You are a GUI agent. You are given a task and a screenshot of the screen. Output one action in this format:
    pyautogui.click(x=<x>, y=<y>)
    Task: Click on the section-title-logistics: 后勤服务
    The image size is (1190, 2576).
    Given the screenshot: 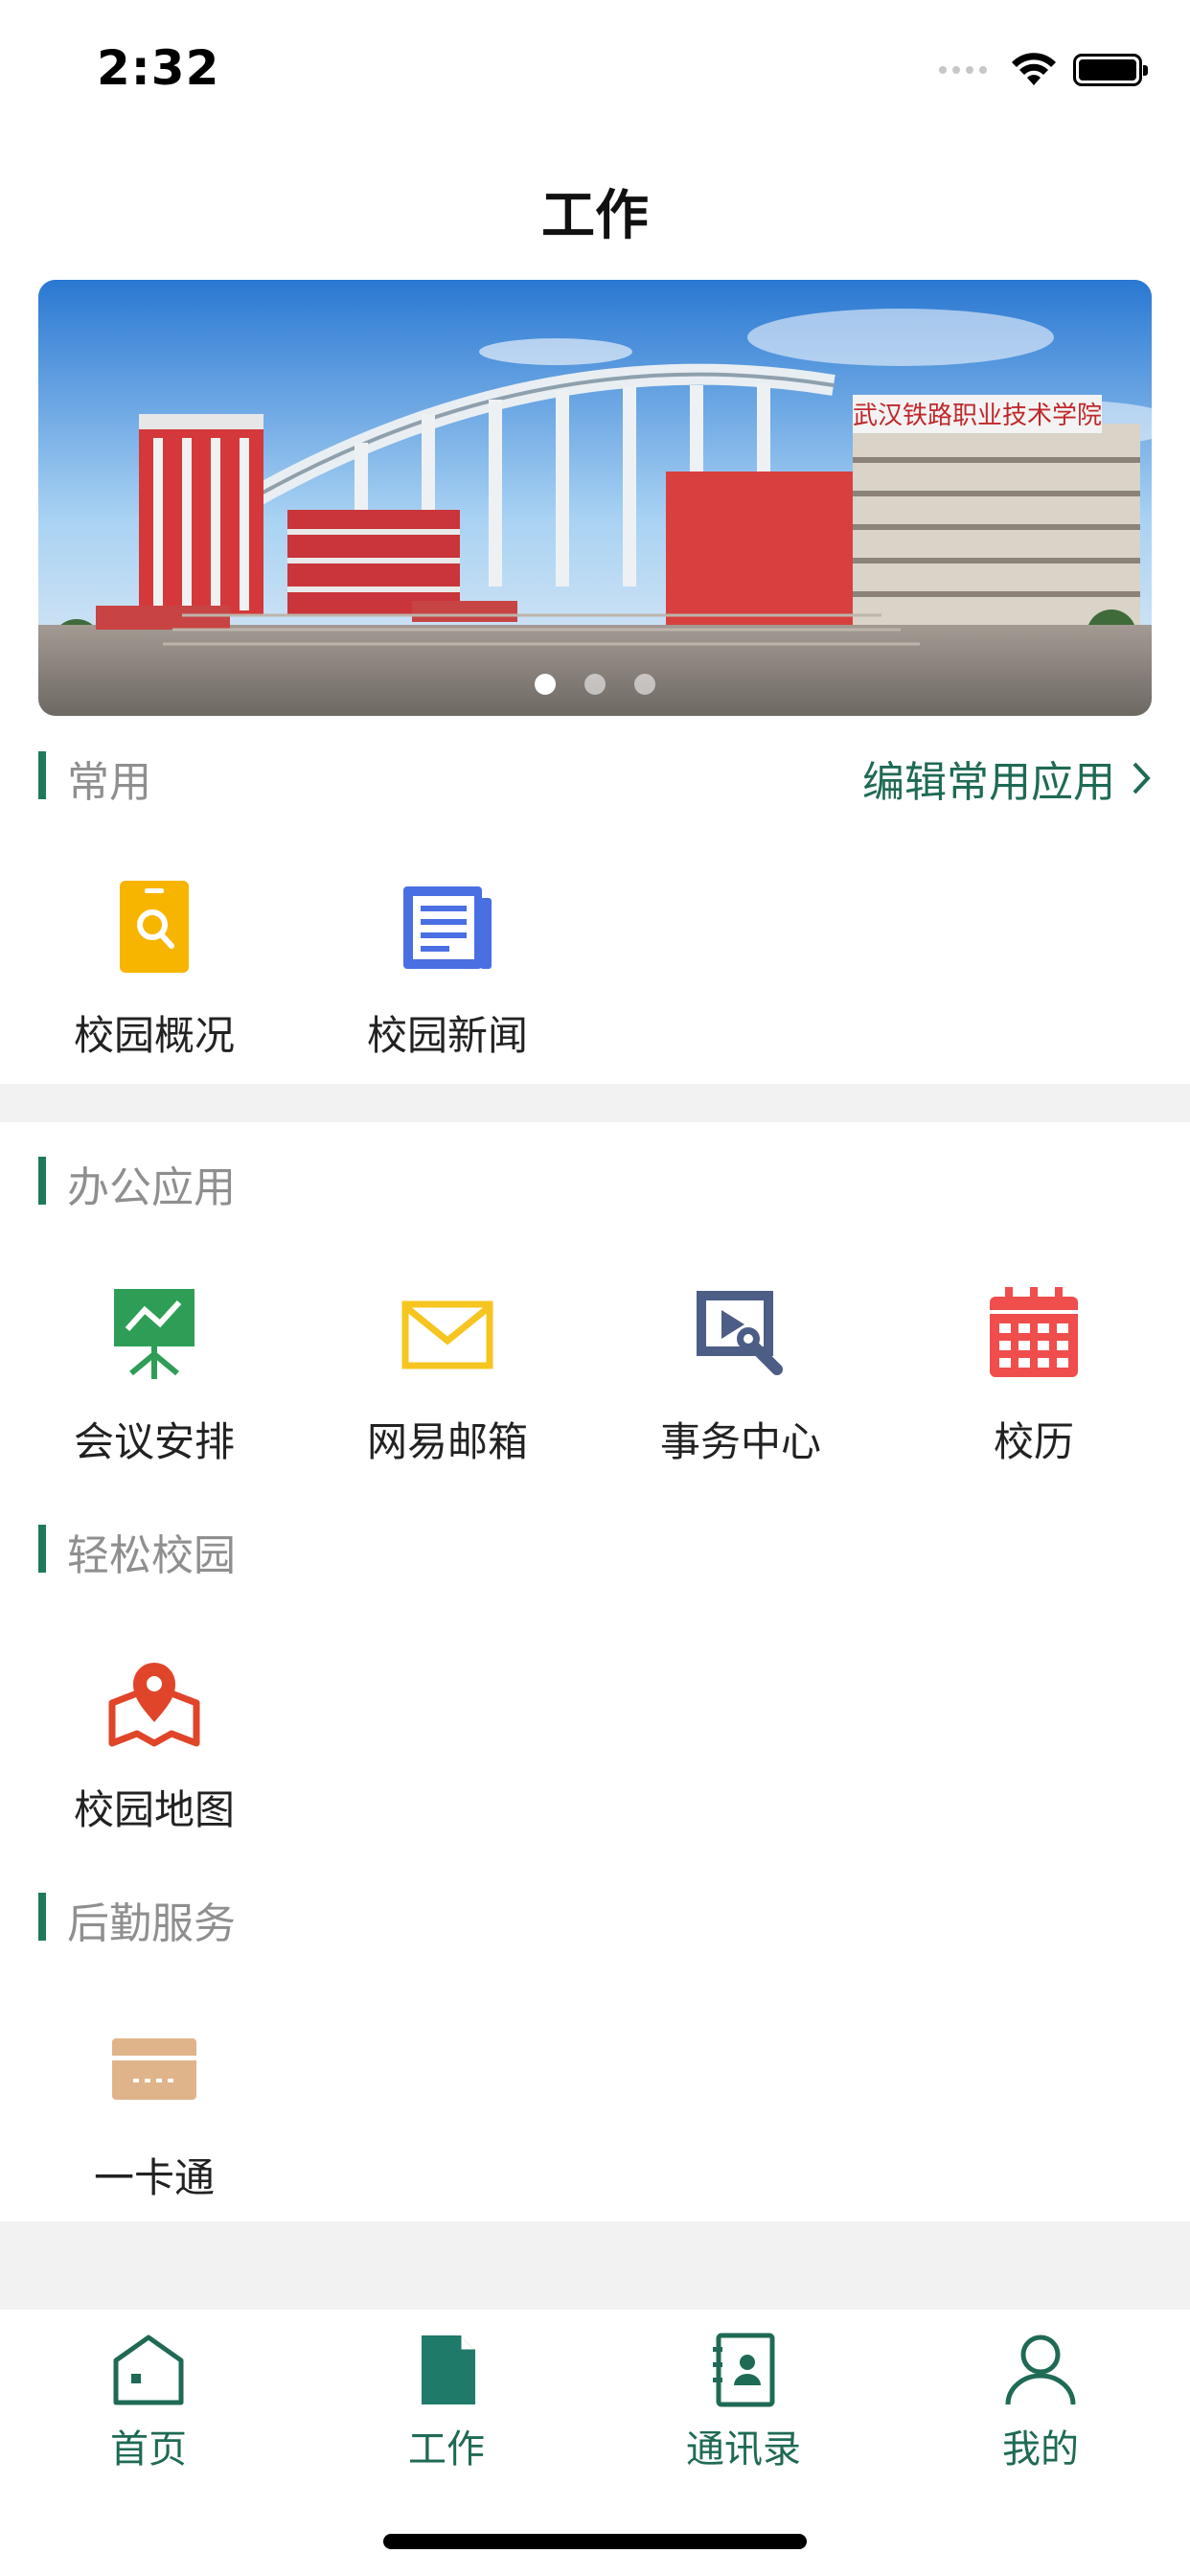 What is the action you would take?
    pyautogui.click(x=151, y=1924)
    